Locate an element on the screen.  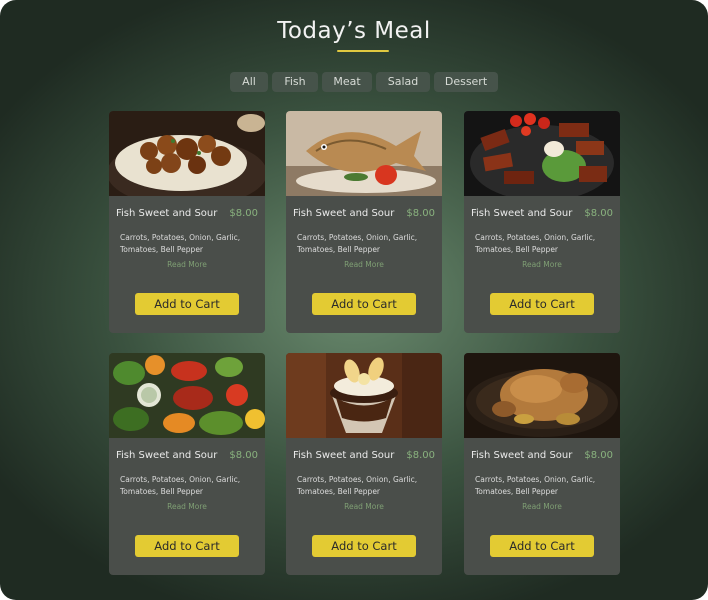
filter-all: All is located at coordinates (249, 82).